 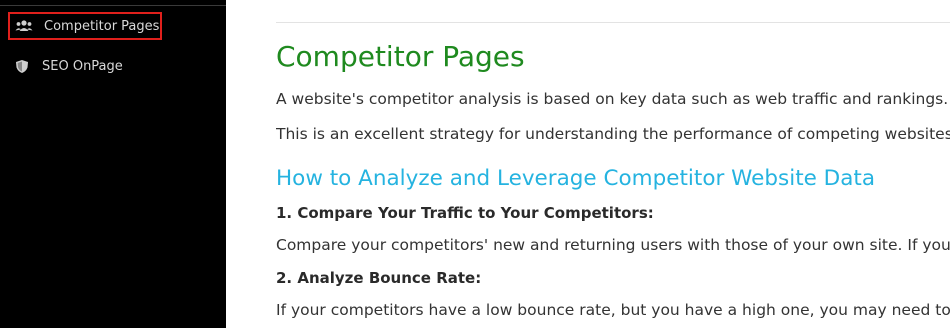 I want to click on sidebar-item-competitor-pages: Competitor Pages, so click(x=85, y=26).